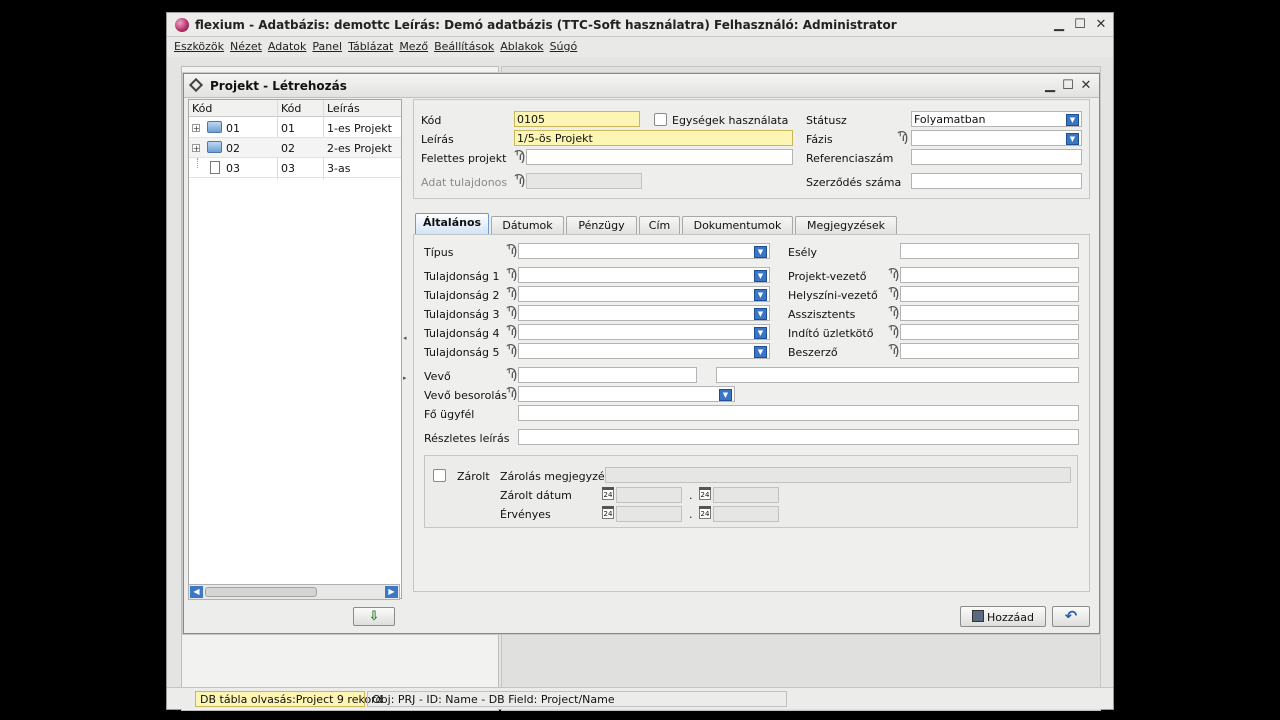  I want to click on szerzodes-szama-input, so click(996, 181).